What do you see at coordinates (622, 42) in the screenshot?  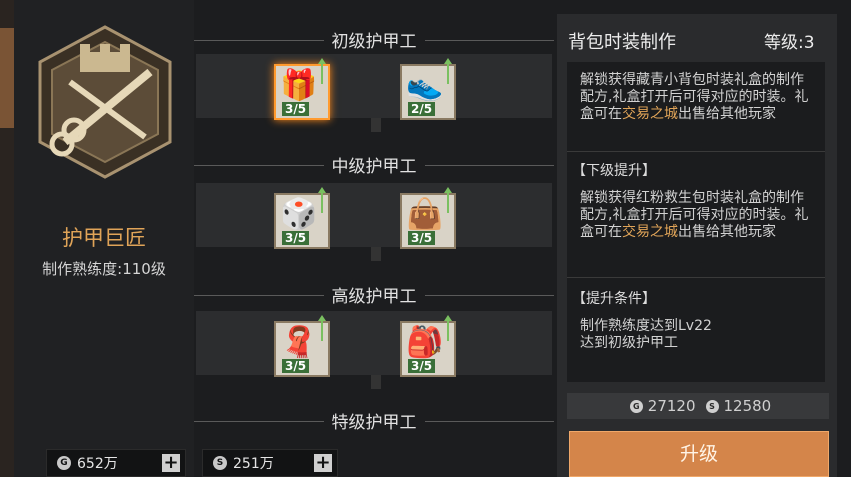 I see `detail-title: 背包时装制作` at bounding box center [622, 42].